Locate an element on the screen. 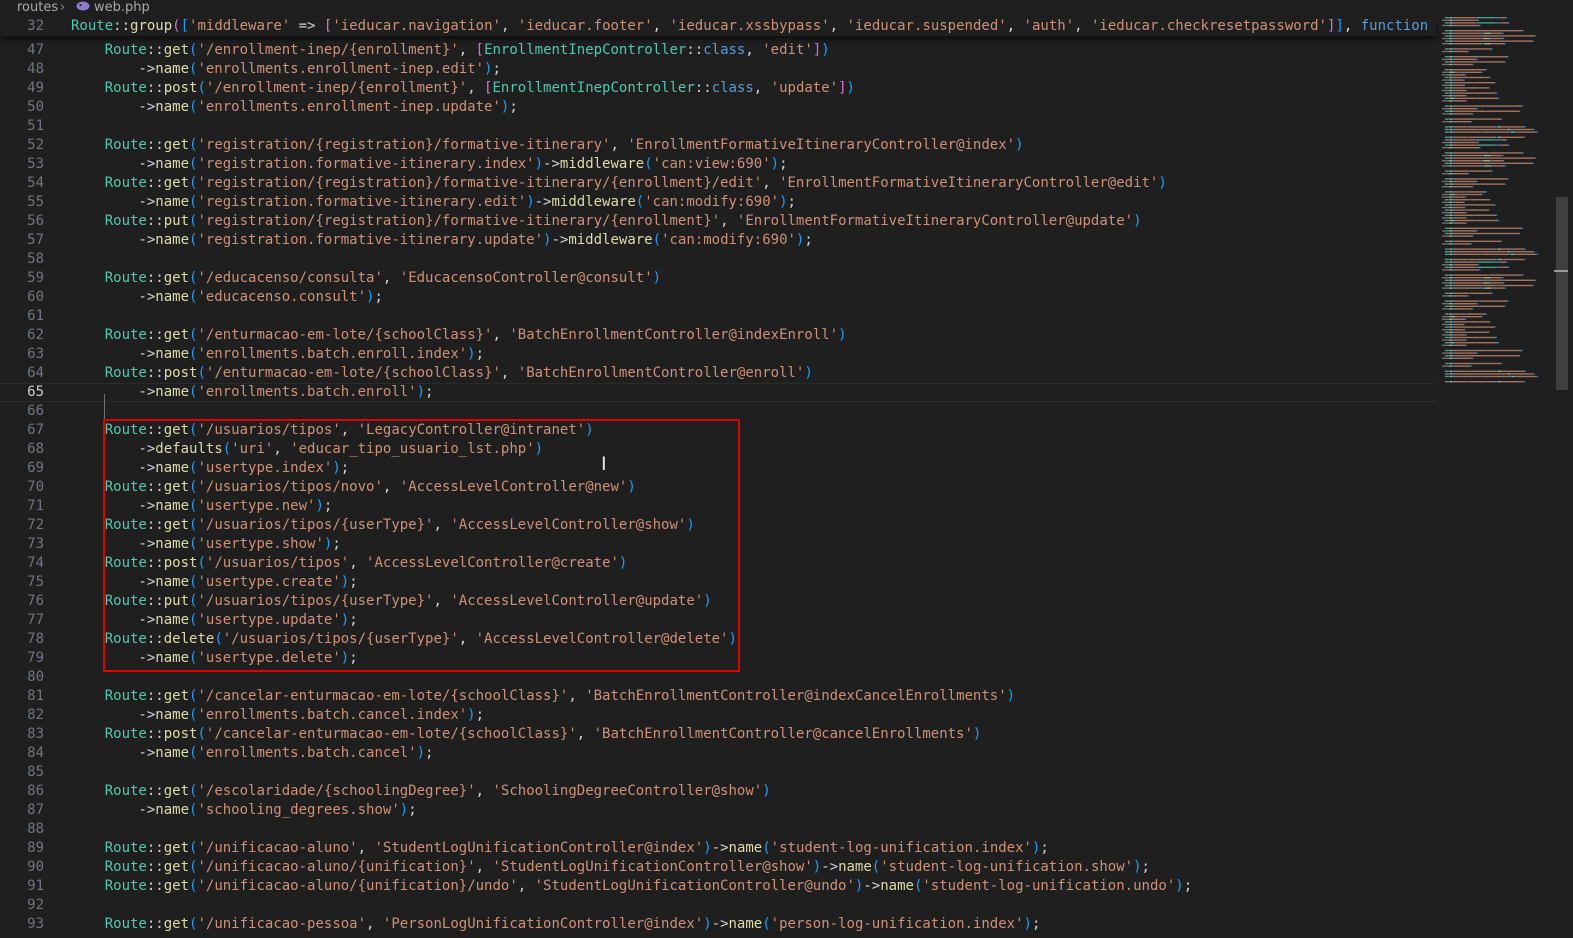  code-line: 73 ->name('usertype.show'); is located at coordinates (718, 544).